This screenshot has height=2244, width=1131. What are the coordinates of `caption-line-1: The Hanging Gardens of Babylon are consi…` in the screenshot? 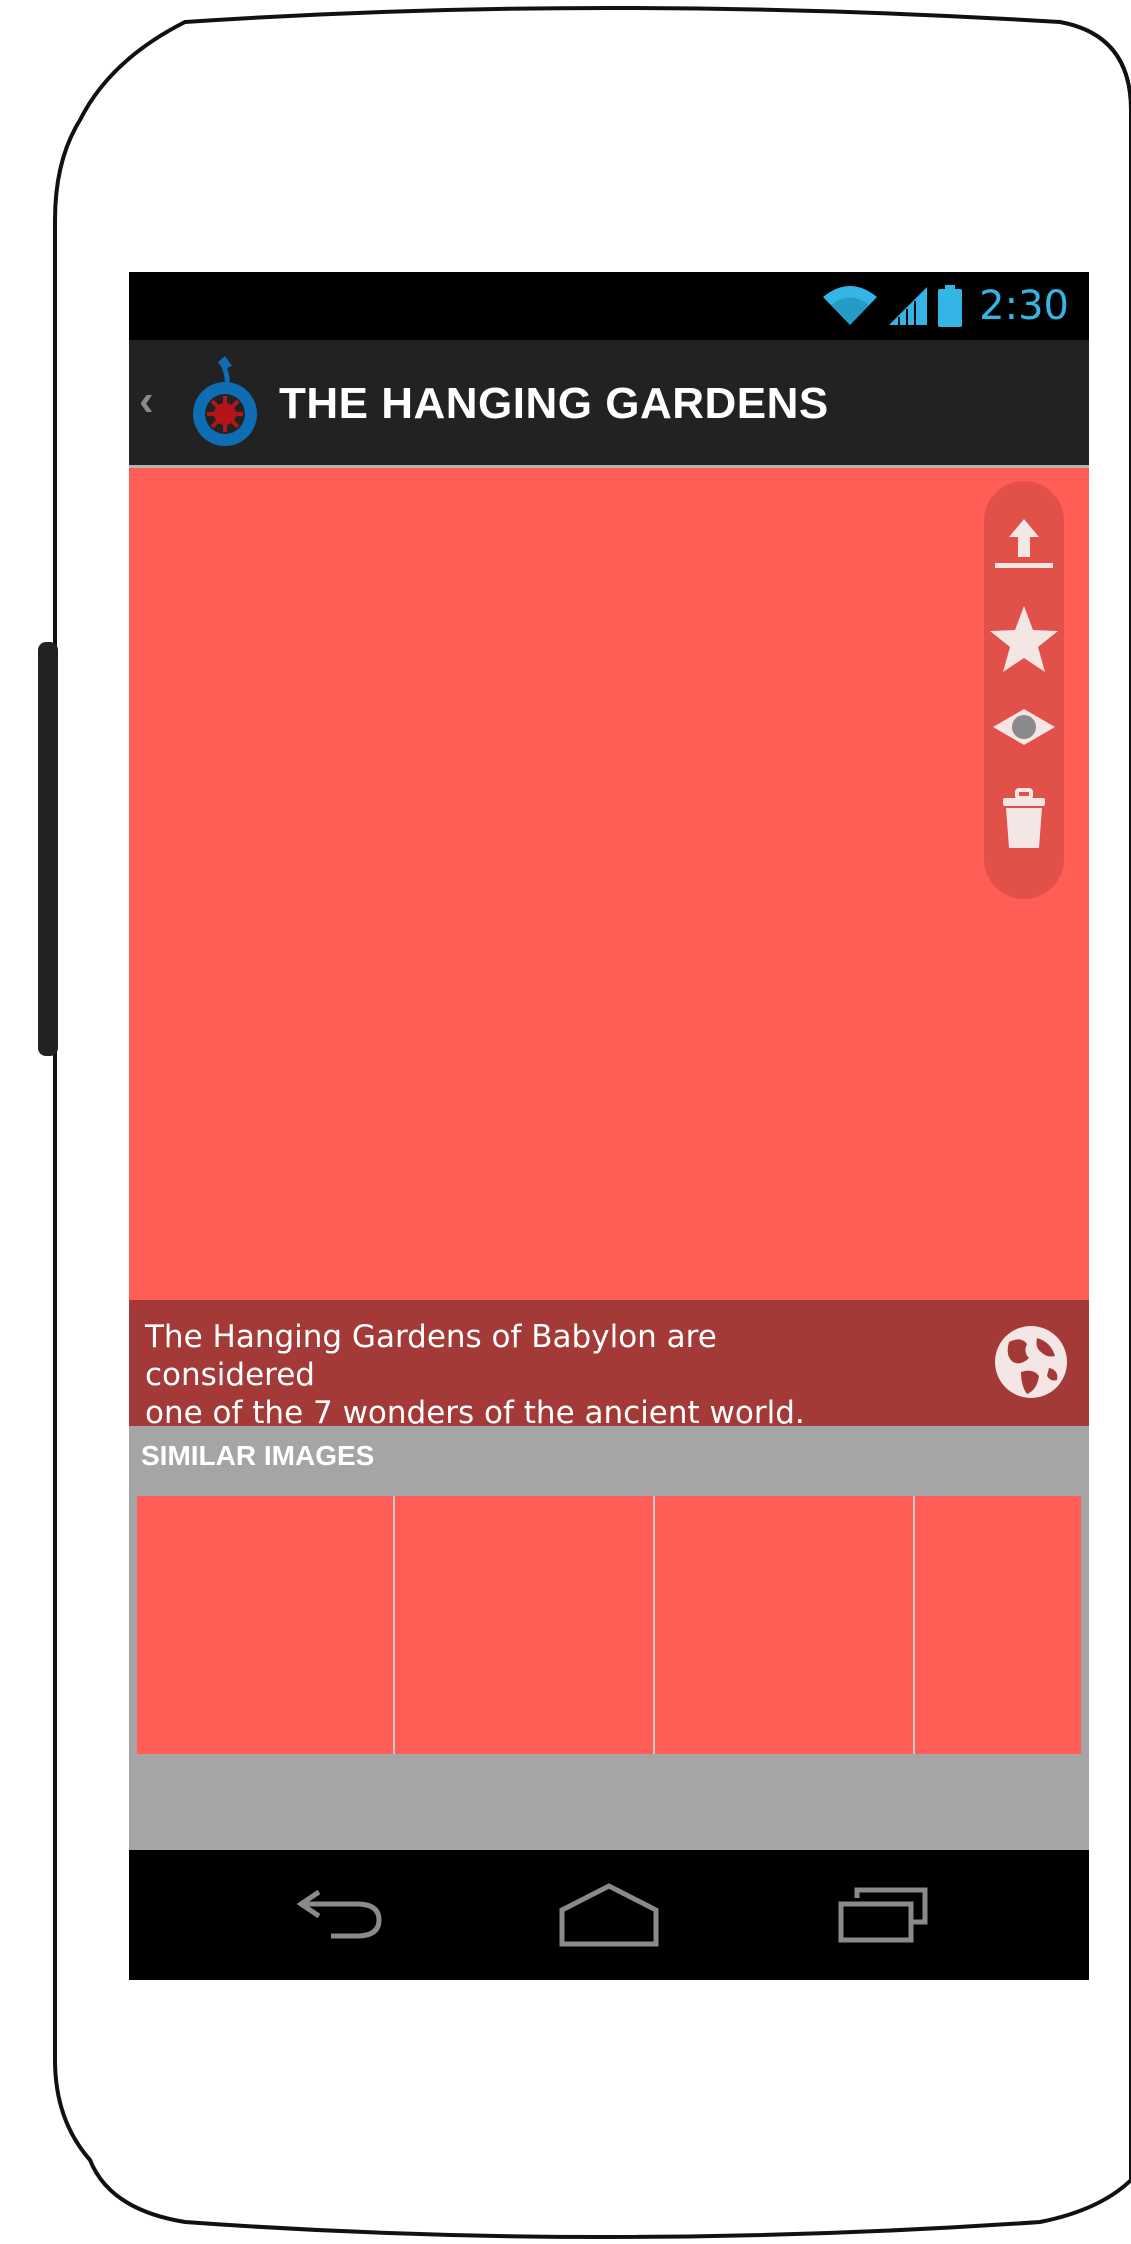 It's located at (431, 1356).